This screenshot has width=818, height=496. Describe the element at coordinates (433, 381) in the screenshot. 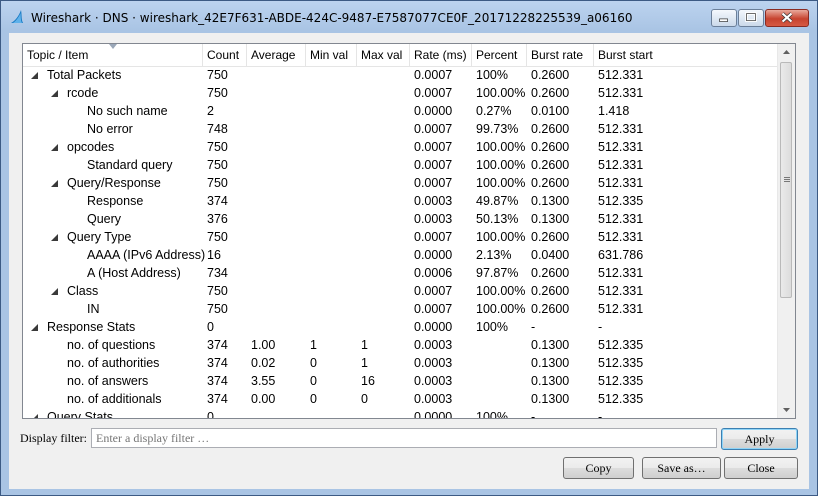

I see `cell-rate: 0.0003` at that location.